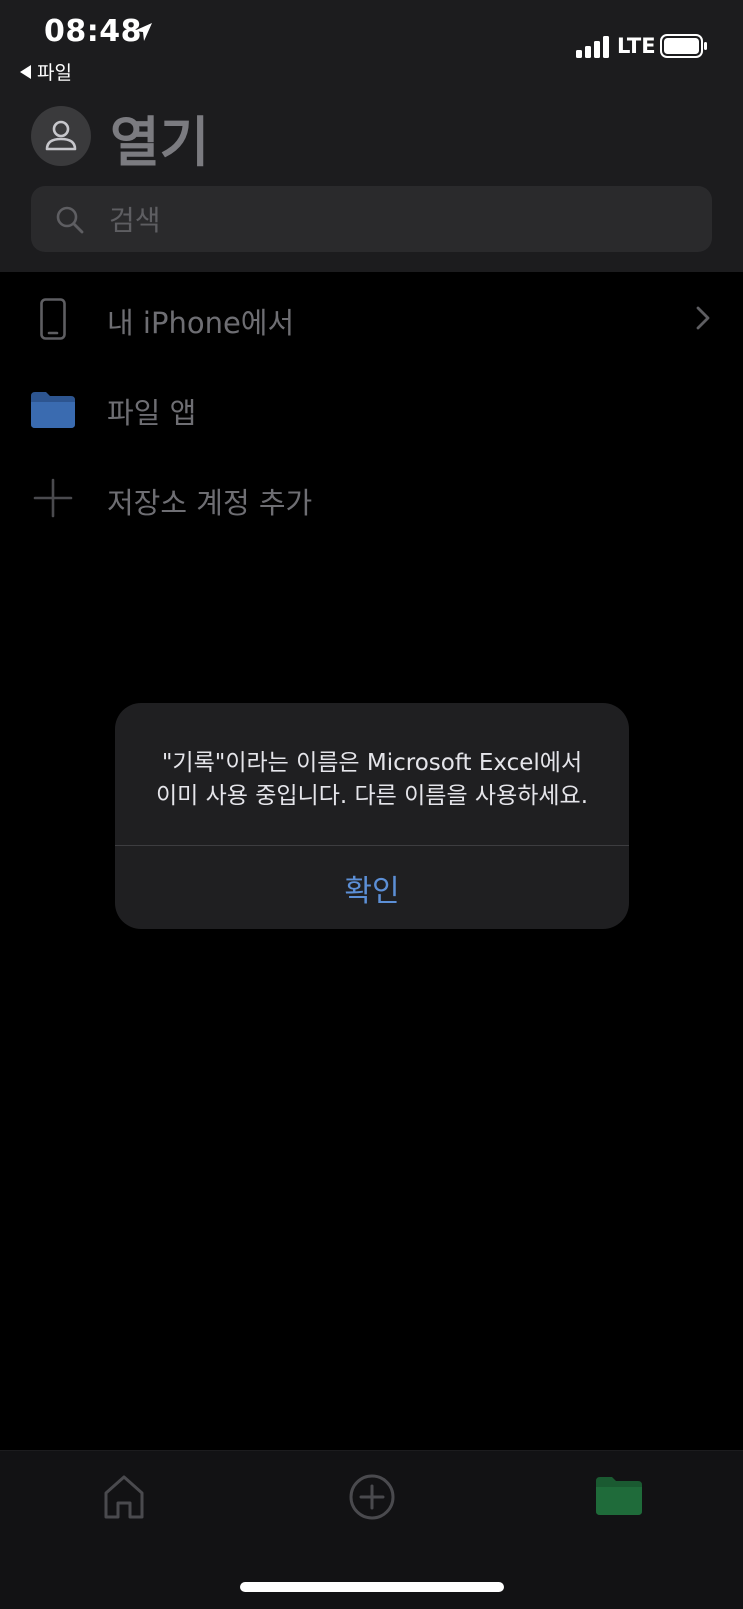  What do you see at coordinates (143, 32) in the screenshot?
I see `location-arrow-icon` at bounding box center [143, 32].